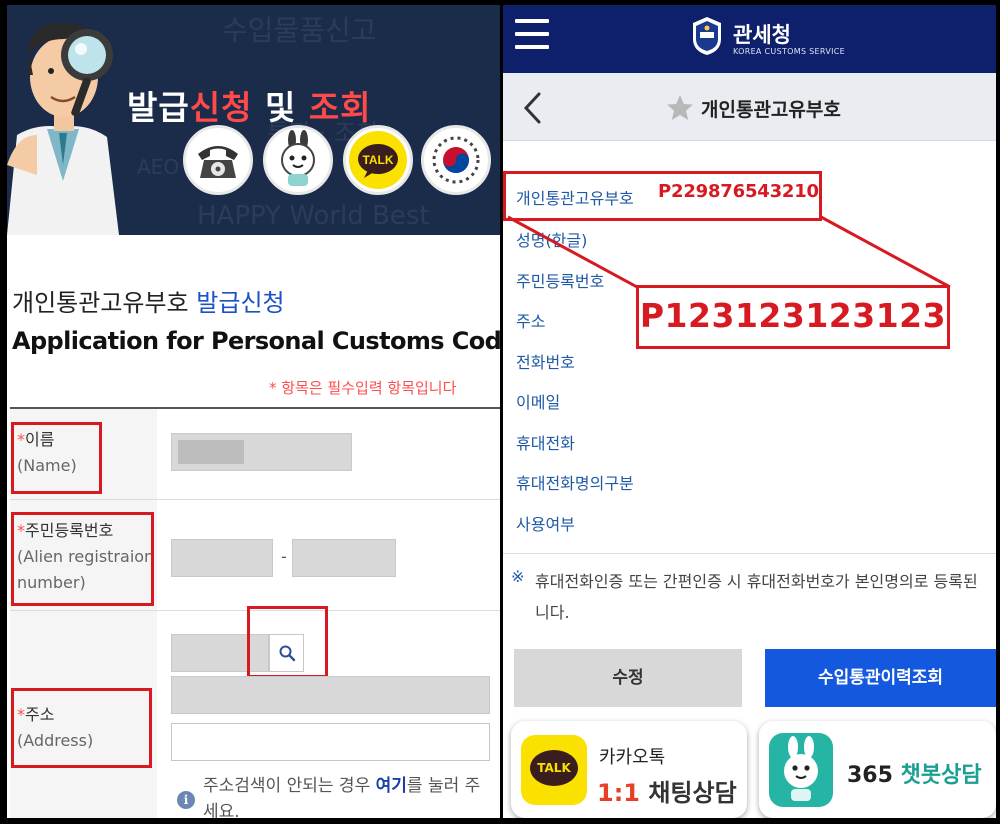 The image size is (1000, 824). Describe the element at coordinates (560, 281) in the screenshot. I see `field-resident-number: 주민등록번호` at that location.